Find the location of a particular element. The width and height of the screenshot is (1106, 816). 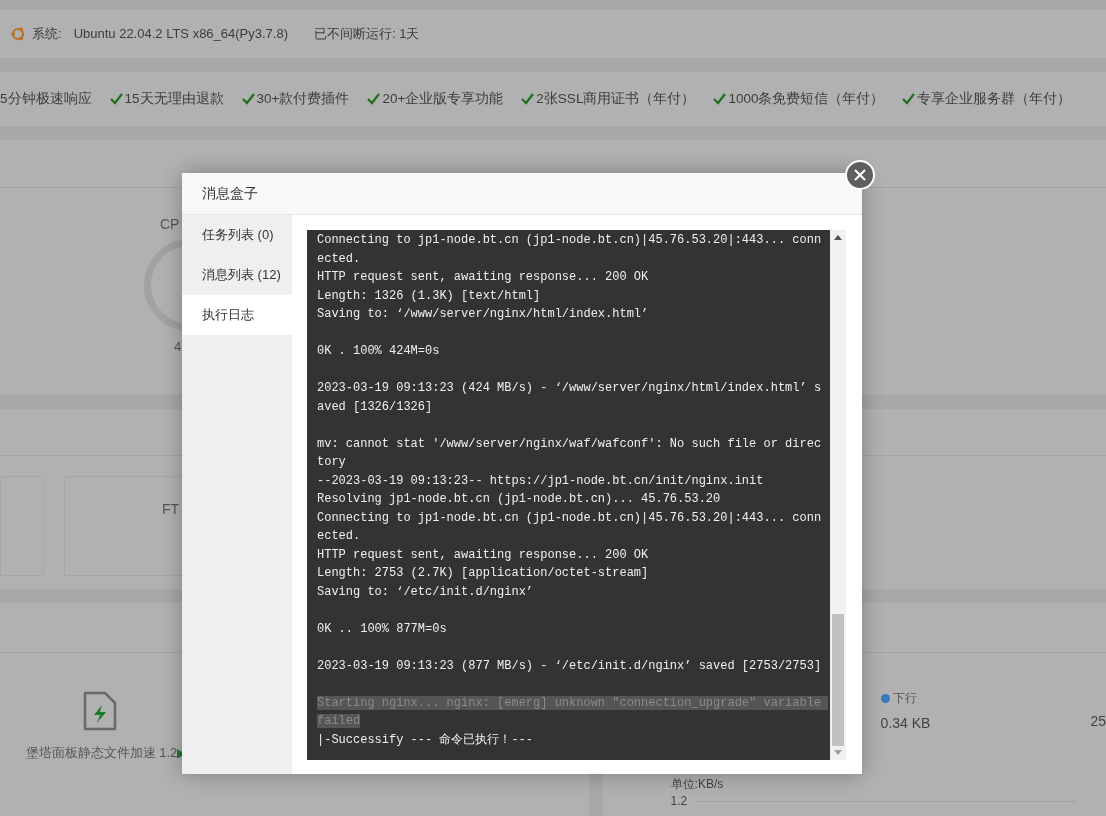

plugin-name: 堡塔面板静态文件加速 1.2 is located at coordinates (101, 753).